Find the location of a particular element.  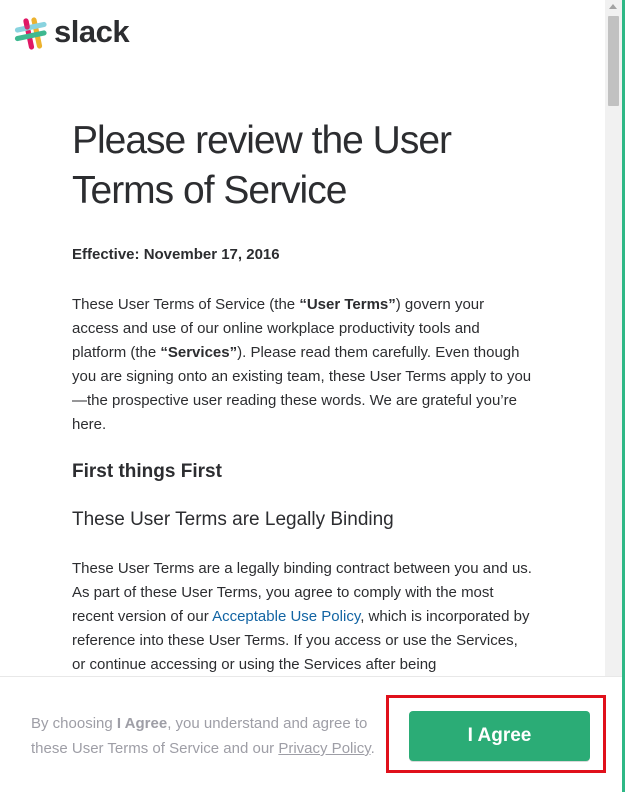

agreement-bold-i-agree: I Agree is located at coordinates (142, 723).